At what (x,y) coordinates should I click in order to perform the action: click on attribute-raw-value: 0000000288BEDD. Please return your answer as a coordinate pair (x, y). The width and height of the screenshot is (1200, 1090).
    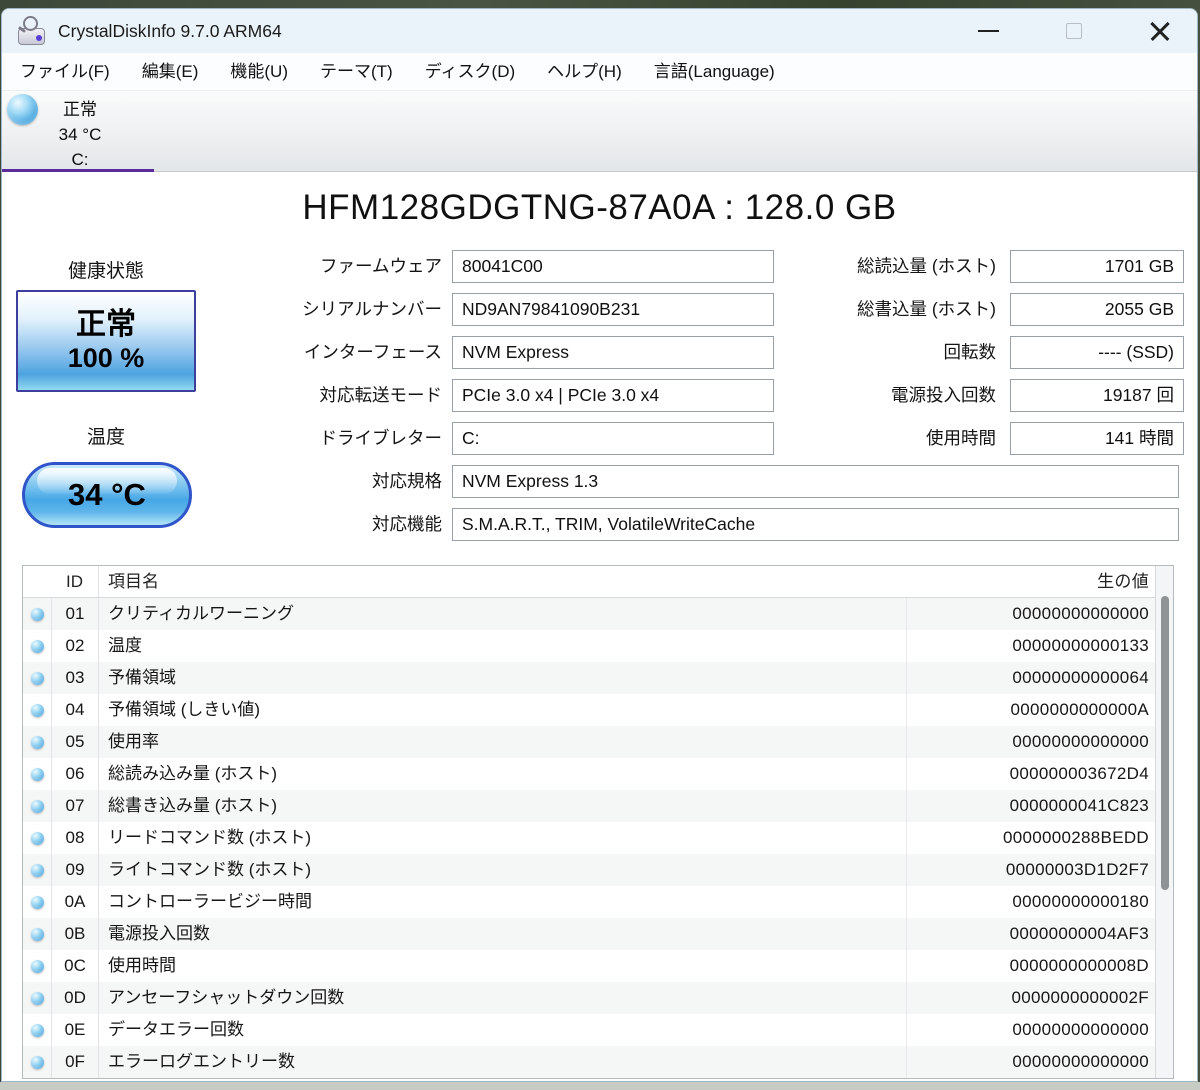
    Looking at the image, I should click on (1030, 838).